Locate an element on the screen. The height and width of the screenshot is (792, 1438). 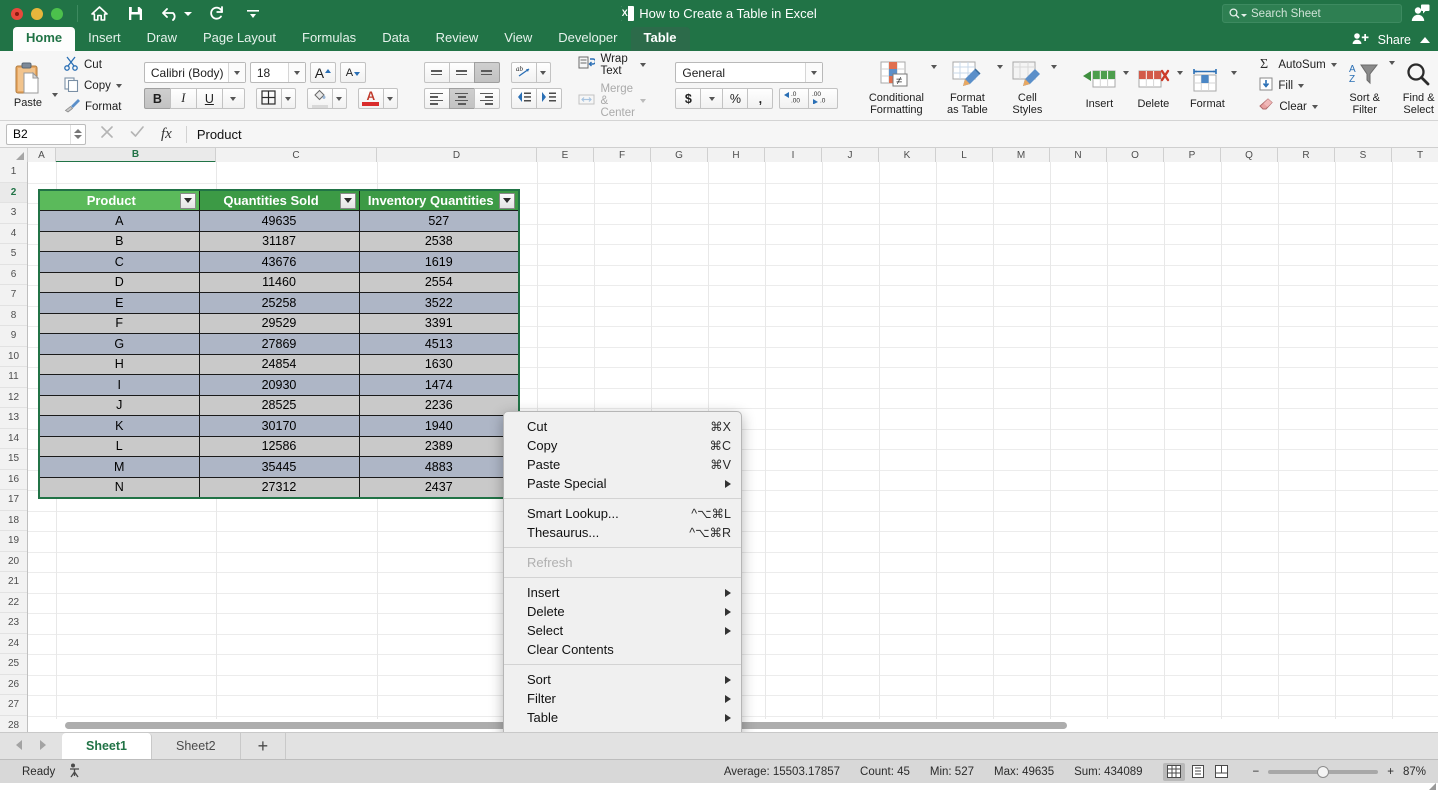
percent-format-button: % is located at coordinates (735, 98).